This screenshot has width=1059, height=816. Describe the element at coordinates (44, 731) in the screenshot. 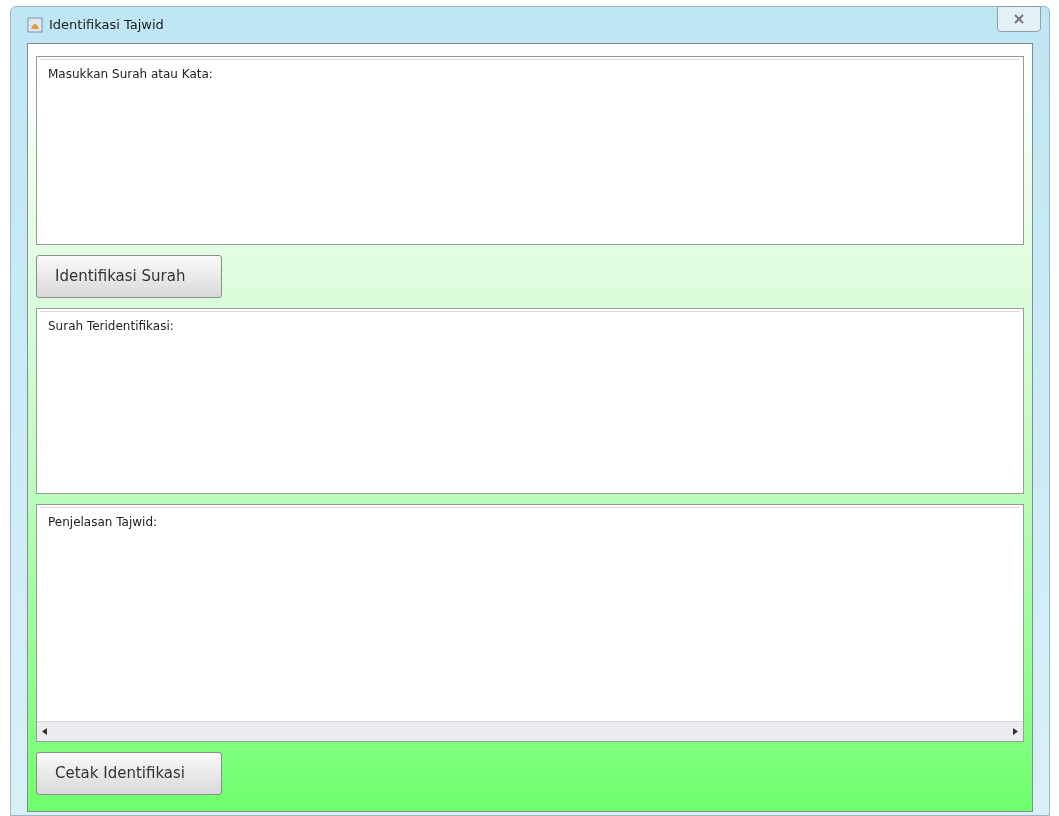

I see `scroll-left-icon` at that location.